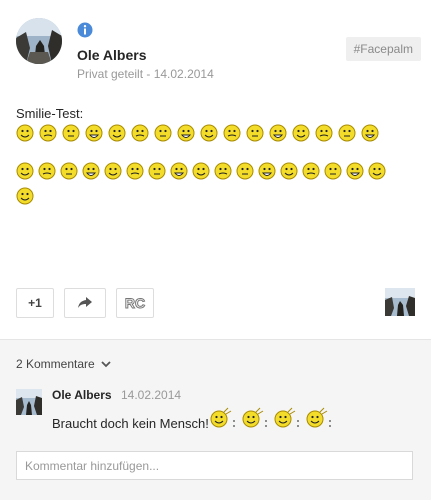 The height and width of the screenshot is (500, 431). I want to click on rc-label: RC, so click(135, 303).